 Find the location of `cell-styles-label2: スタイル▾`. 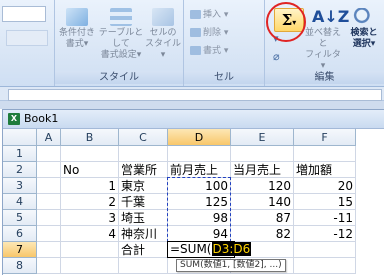

cell-styles-label2: スタイル▾ is located at coordinates (163, 49).